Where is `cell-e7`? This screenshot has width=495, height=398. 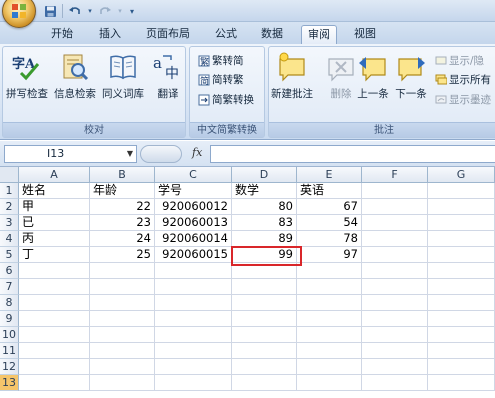 cell-e7 is located at coordinates (329, 287).